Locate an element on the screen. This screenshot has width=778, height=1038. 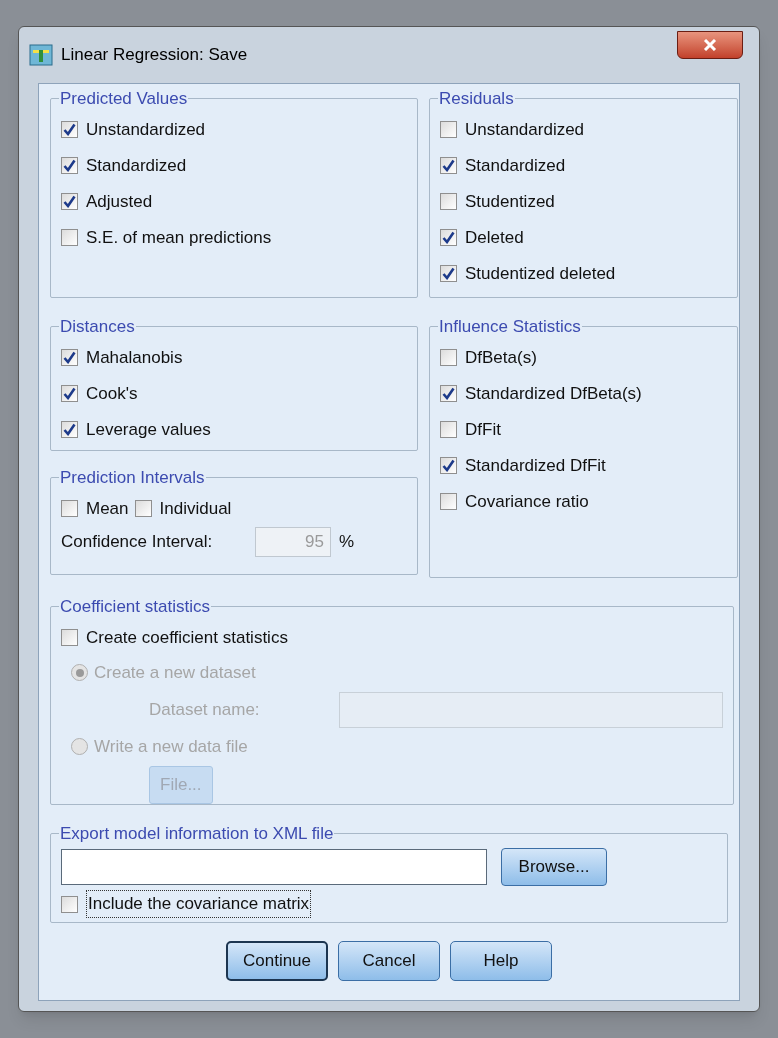
dialog-button: Help is located at coordinates (501, 961).